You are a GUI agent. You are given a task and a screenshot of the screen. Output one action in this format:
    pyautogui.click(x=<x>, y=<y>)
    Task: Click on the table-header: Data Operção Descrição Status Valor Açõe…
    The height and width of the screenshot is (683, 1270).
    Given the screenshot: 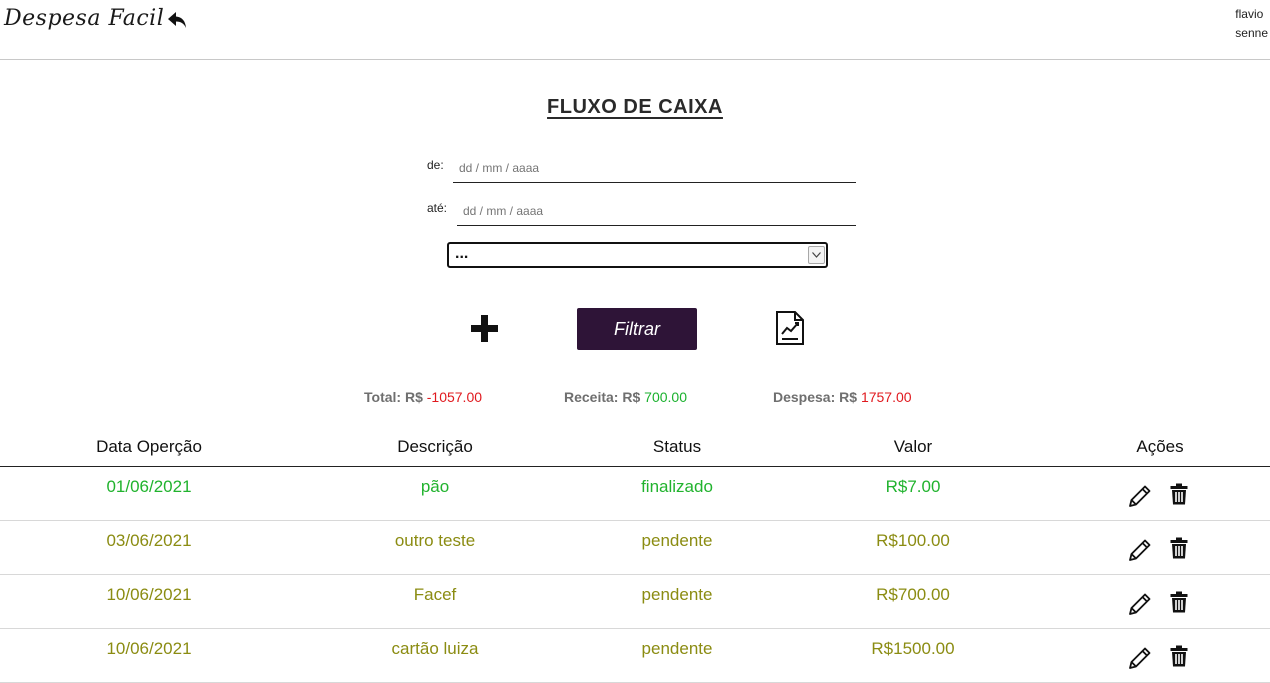 What is the action you would take?
    pyautogui.click(x=635, y=447)
    